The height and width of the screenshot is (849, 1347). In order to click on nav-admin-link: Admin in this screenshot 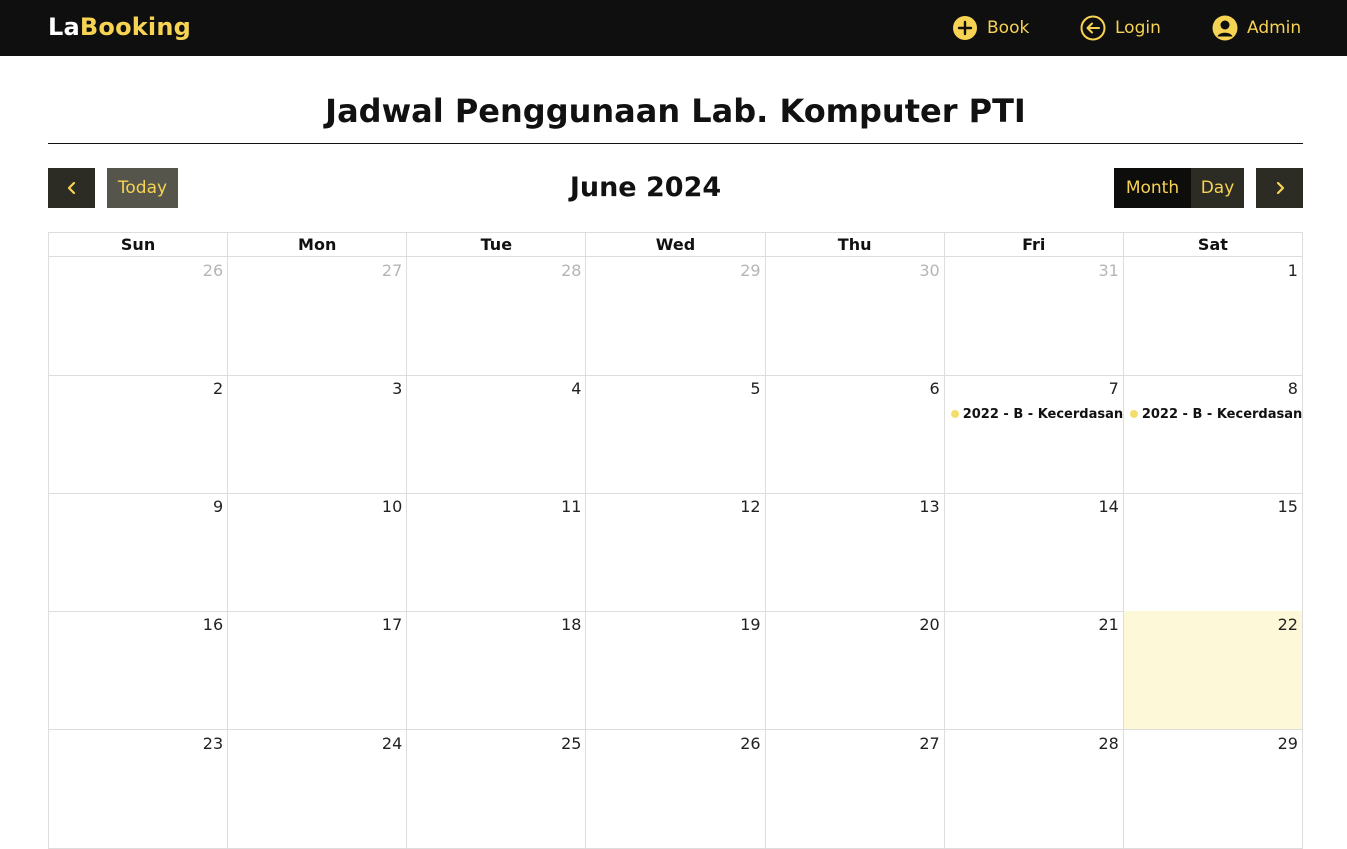, I will do `click(1256, 28)`.